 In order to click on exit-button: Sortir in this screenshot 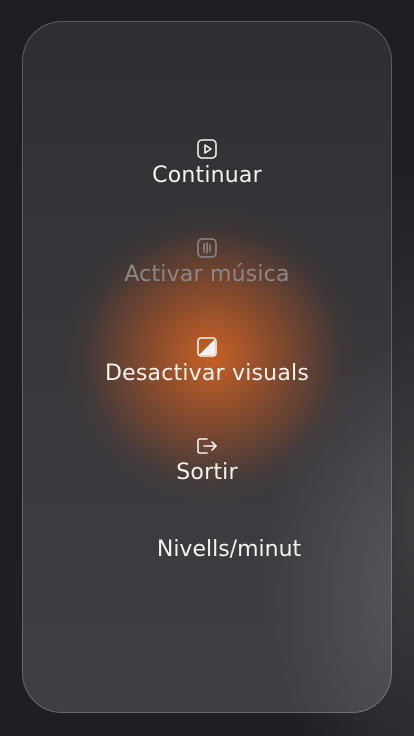, I will do `click(207, 460)`.